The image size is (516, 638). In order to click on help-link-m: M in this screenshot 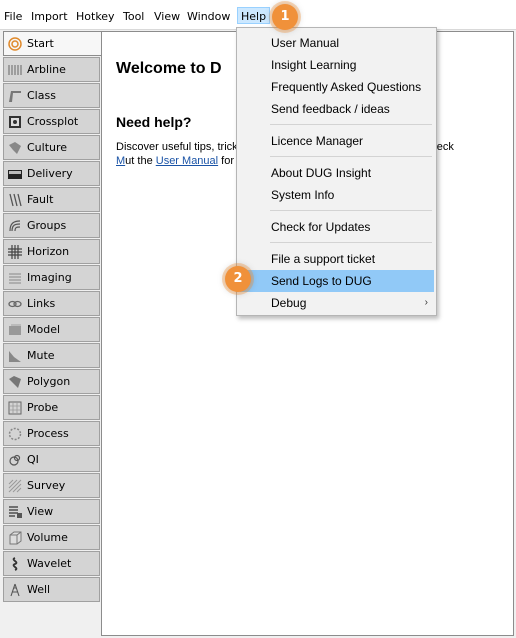, I will do `click(120, 161)`.